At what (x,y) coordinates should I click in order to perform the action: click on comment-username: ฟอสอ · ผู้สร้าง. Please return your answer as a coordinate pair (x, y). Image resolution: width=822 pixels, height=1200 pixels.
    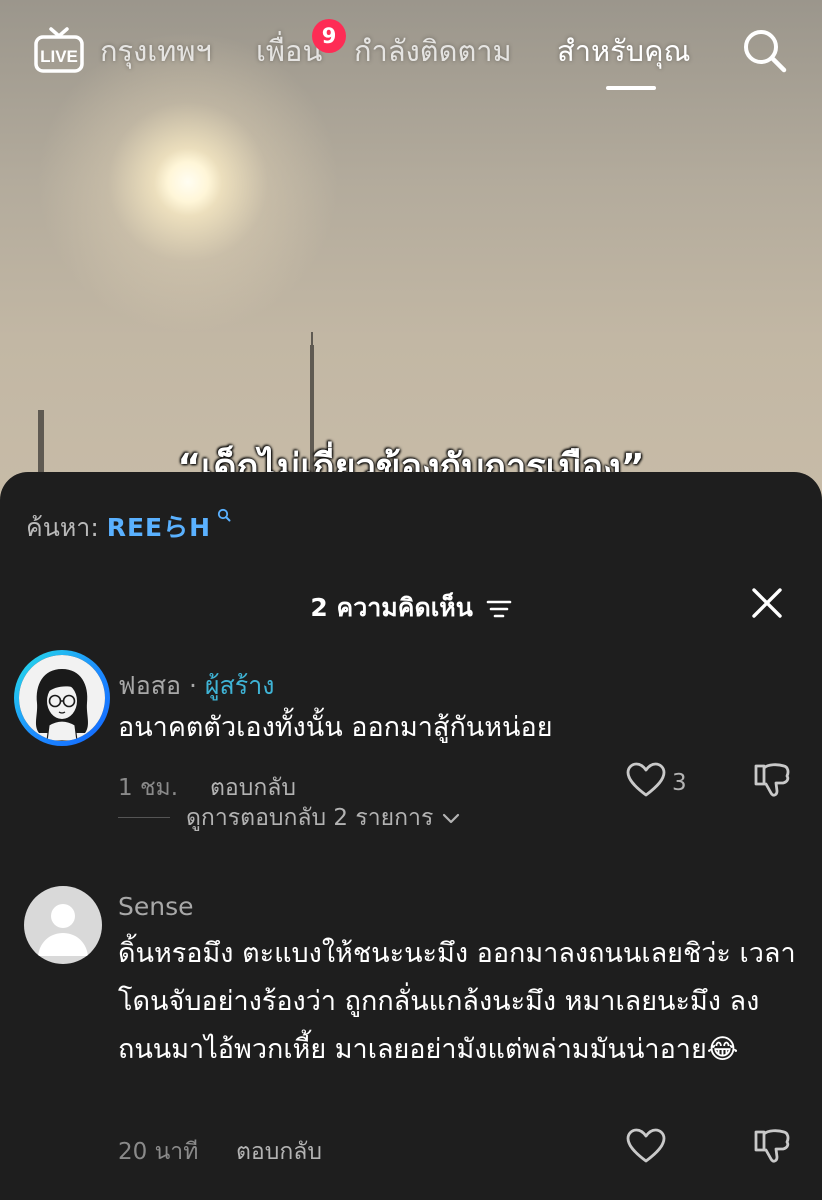
    Looking at the image, I should click on (196, 686).